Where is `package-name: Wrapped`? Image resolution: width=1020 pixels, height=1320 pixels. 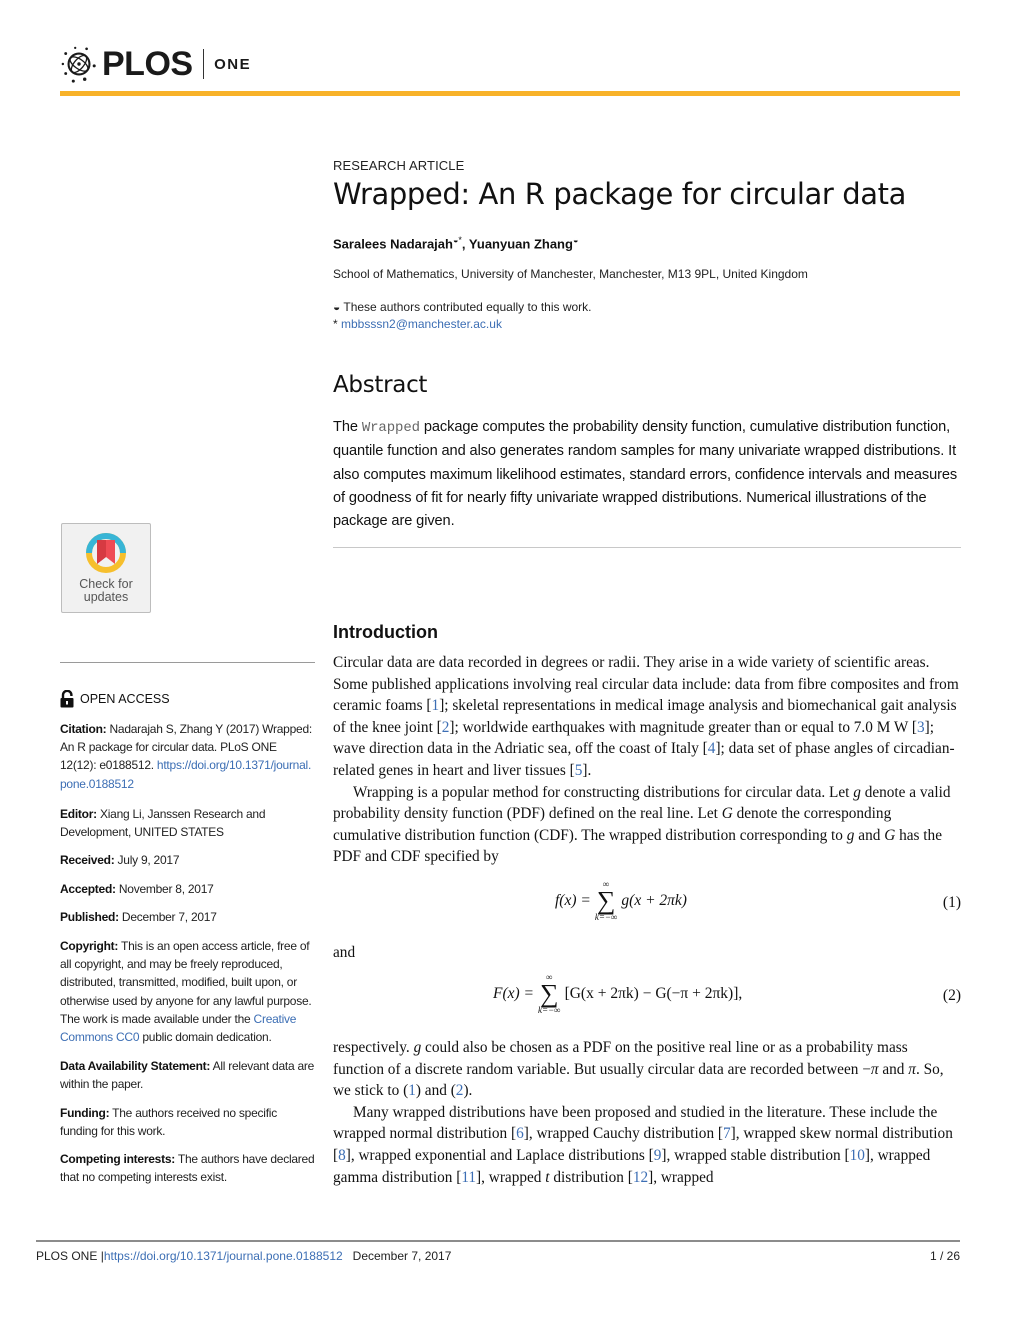 package-name: Wrapped is located at coordinates (390, 428).